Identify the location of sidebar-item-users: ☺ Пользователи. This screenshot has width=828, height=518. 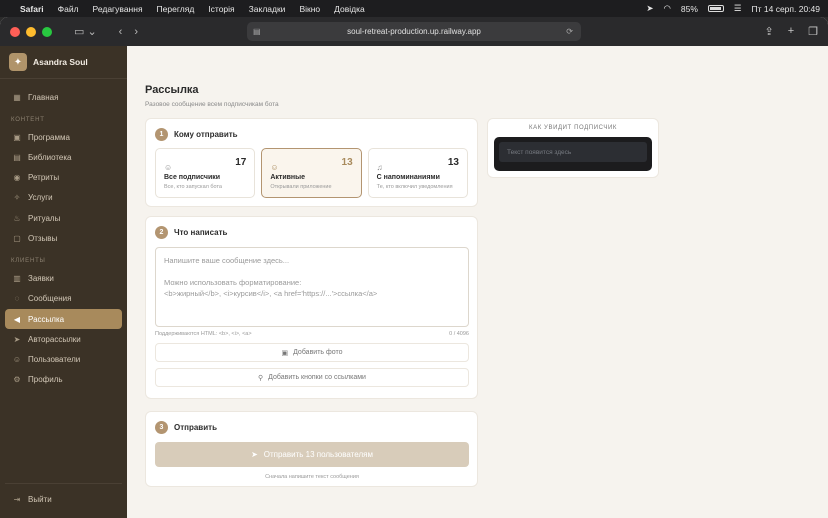
(63, 360).